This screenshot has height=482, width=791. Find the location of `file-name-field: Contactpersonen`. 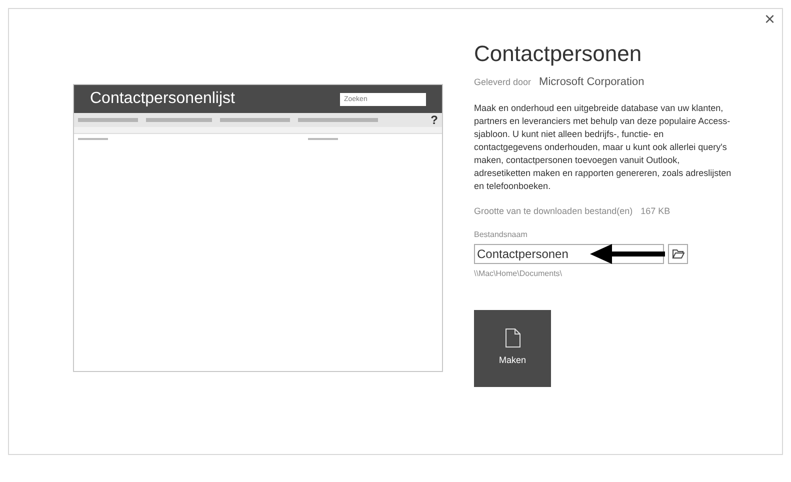

file-name-field: Contactpersonen is located at coordinates (569, 254).